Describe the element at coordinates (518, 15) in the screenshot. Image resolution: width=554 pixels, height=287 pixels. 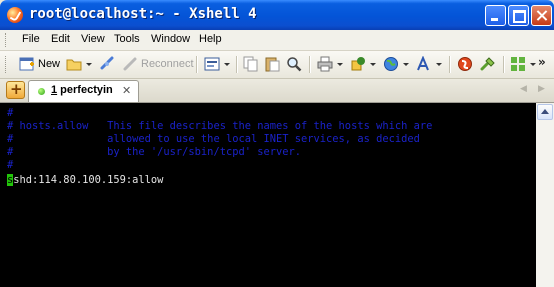
I see `maximize-button` at that location.